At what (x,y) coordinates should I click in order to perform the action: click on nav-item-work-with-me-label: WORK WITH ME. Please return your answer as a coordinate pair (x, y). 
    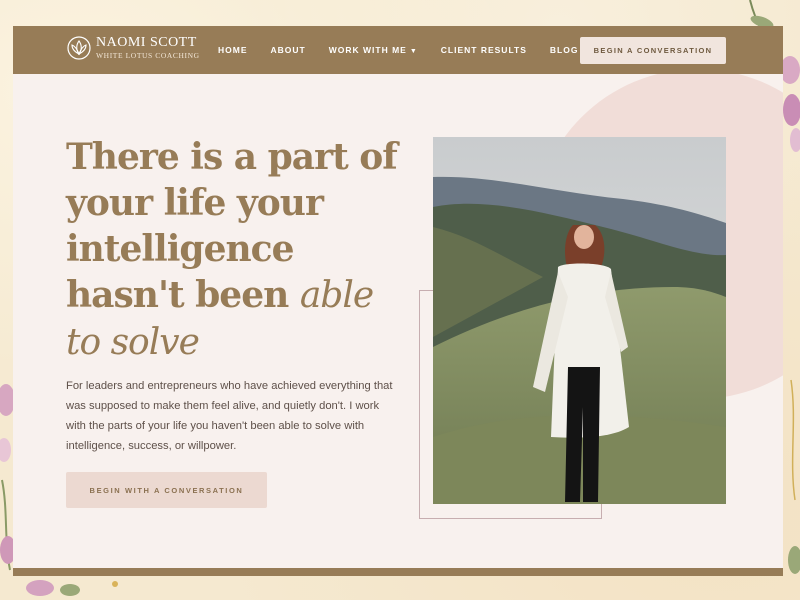
    Looking at the image, I should click on (367, 50).